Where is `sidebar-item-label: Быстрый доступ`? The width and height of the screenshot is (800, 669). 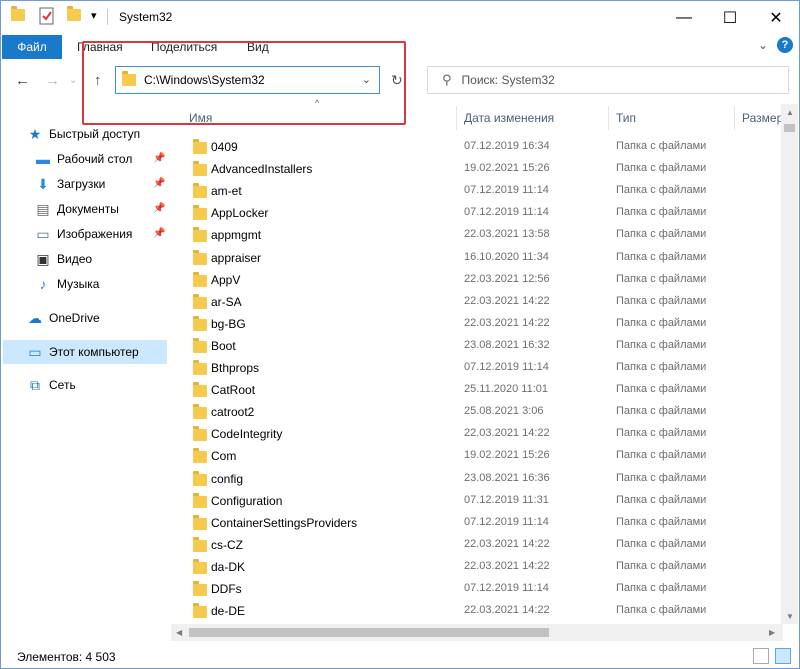
sidebar-item-label: Быстрый доступ is located at coordinates (95, 134).